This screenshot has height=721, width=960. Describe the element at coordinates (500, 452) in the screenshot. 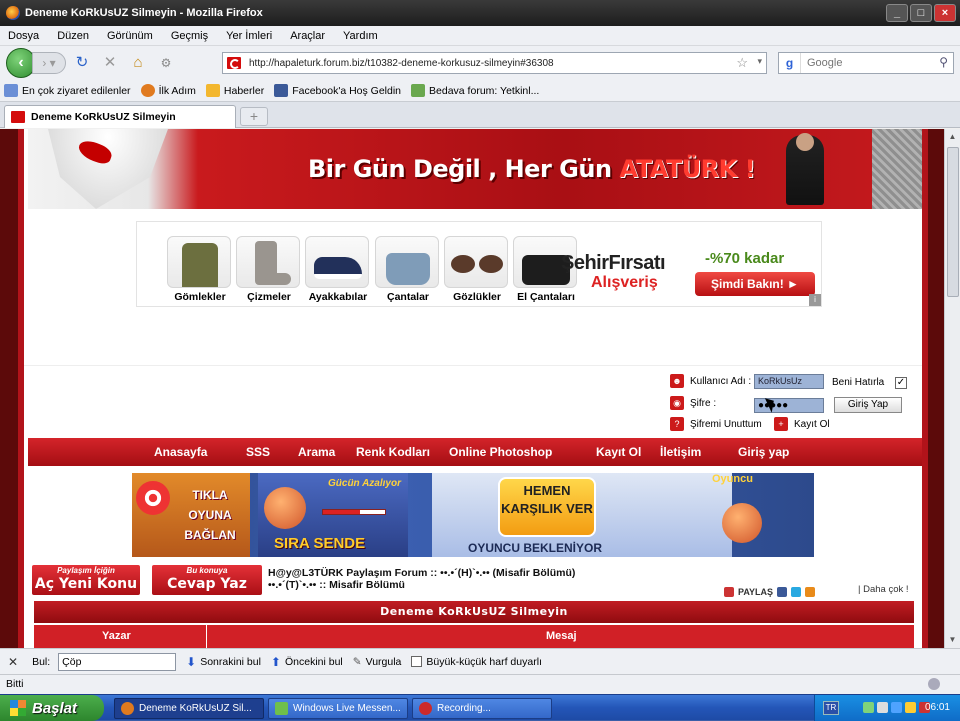

I see `nav-online-photoshop: Online Photoshop` at that location.